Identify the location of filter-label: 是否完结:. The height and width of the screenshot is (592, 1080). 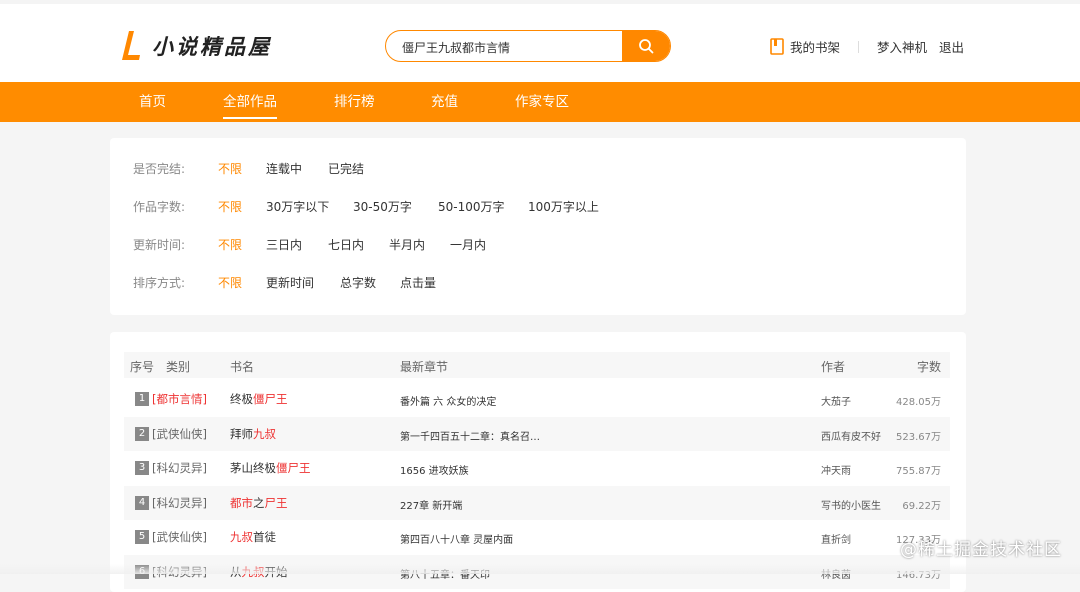
(159, 168).